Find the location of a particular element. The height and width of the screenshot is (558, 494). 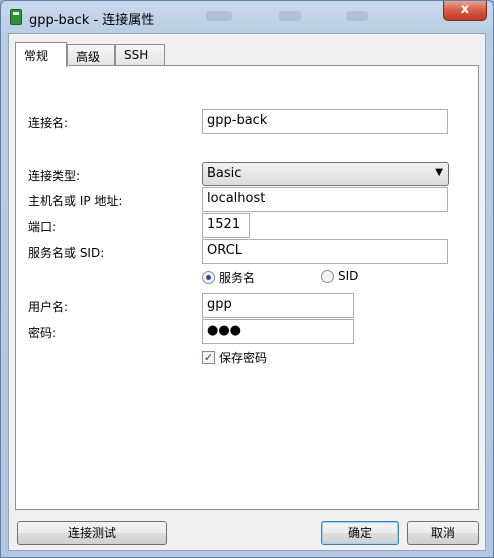

port-input: 1521 is located at coordinates (226, 225).